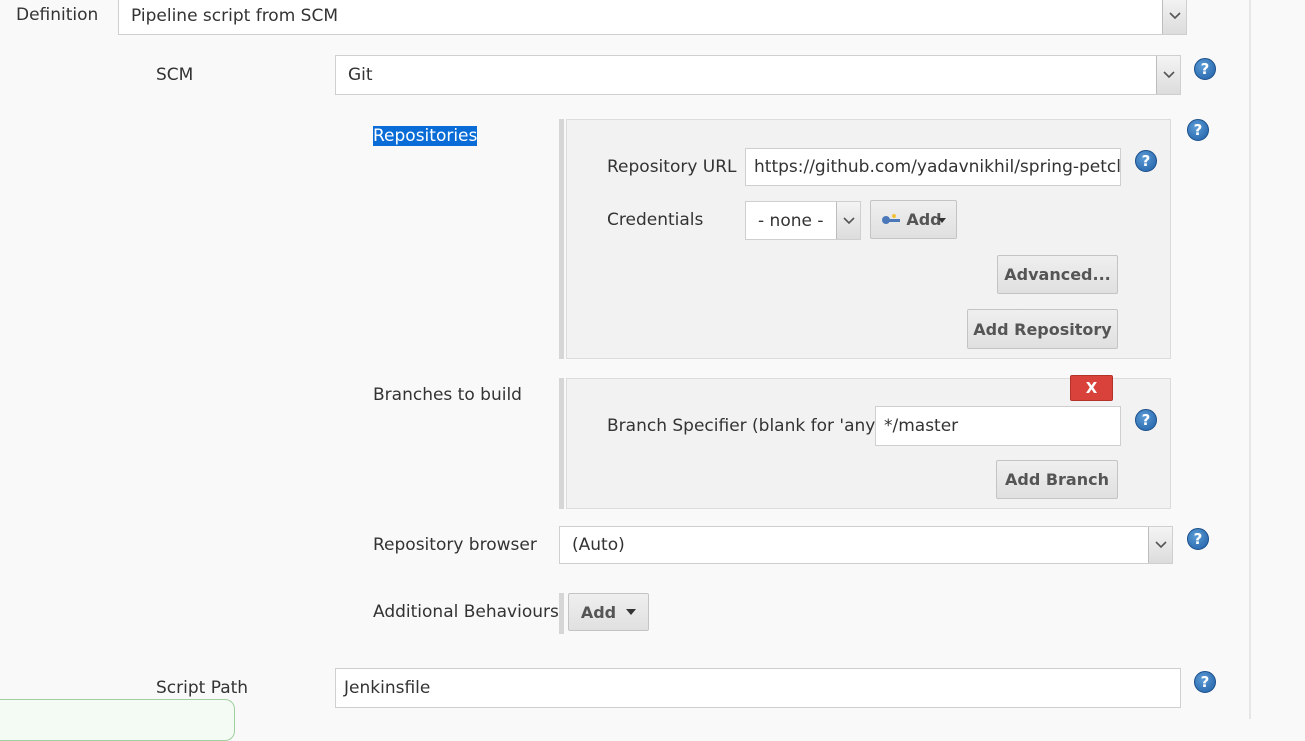  I want to click on right-divider, so click(1250, 359).